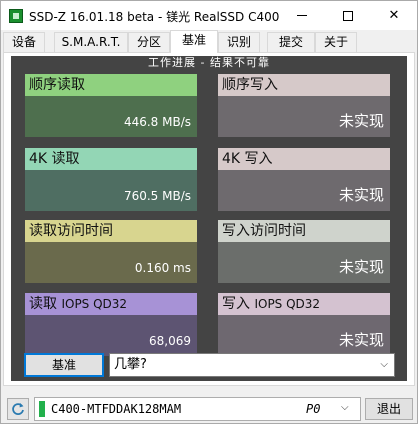  What do you see at coordinates (304, 335) in the screenshot?
I see `card-write-iops-body: 未实现` at bounding box center [304, 335].